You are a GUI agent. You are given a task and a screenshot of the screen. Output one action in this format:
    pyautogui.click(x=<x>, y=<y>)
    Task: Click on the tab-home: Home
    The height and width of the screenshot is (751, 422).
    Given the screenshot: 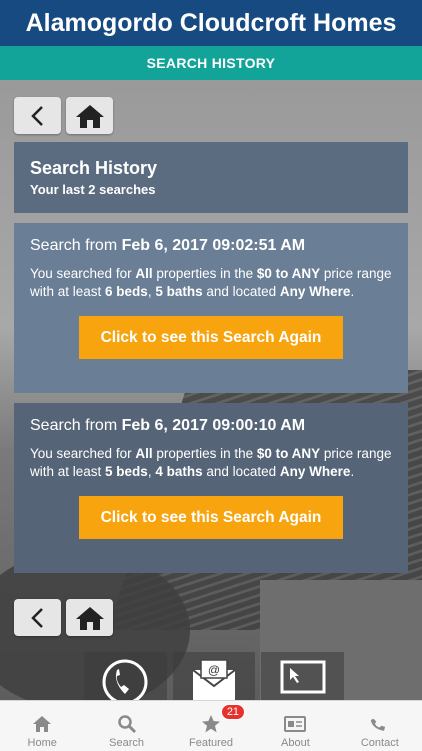 What is the action you would take?
    pyautogui.click(x=42, y=726)
    